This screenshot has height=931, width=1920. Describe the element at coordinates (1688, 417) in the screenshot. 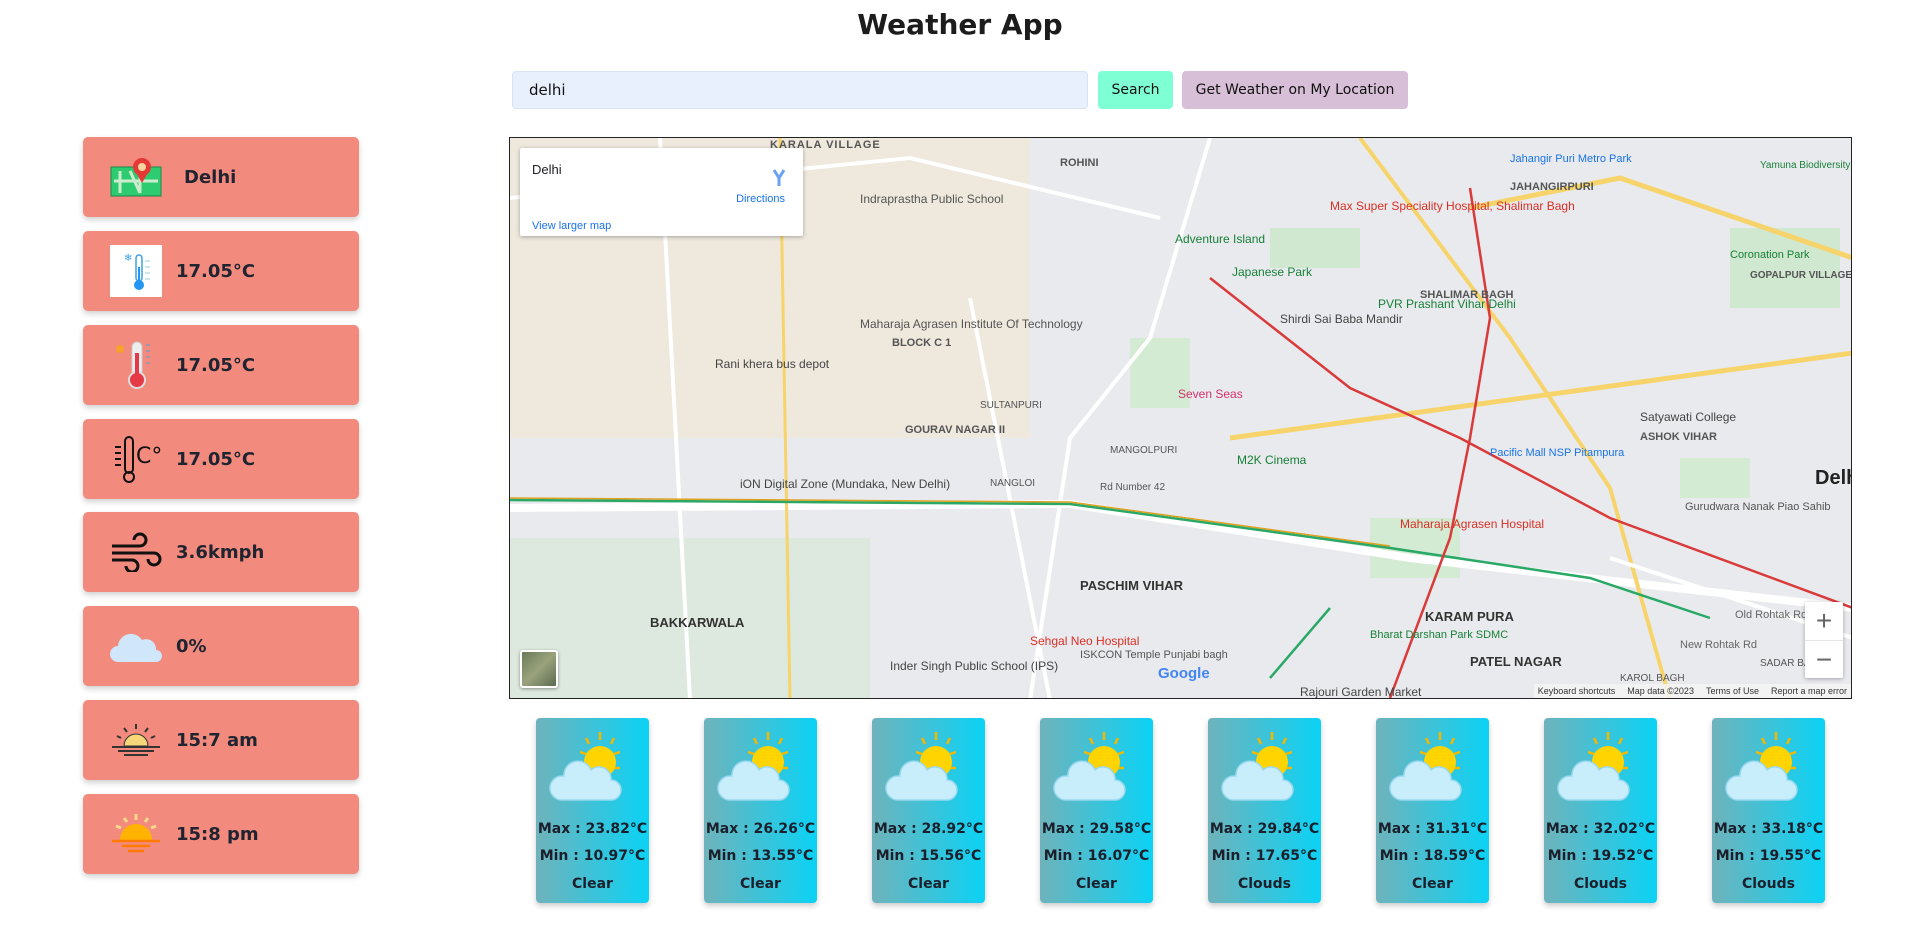

I see `map-label: Satyawati College` at that location.